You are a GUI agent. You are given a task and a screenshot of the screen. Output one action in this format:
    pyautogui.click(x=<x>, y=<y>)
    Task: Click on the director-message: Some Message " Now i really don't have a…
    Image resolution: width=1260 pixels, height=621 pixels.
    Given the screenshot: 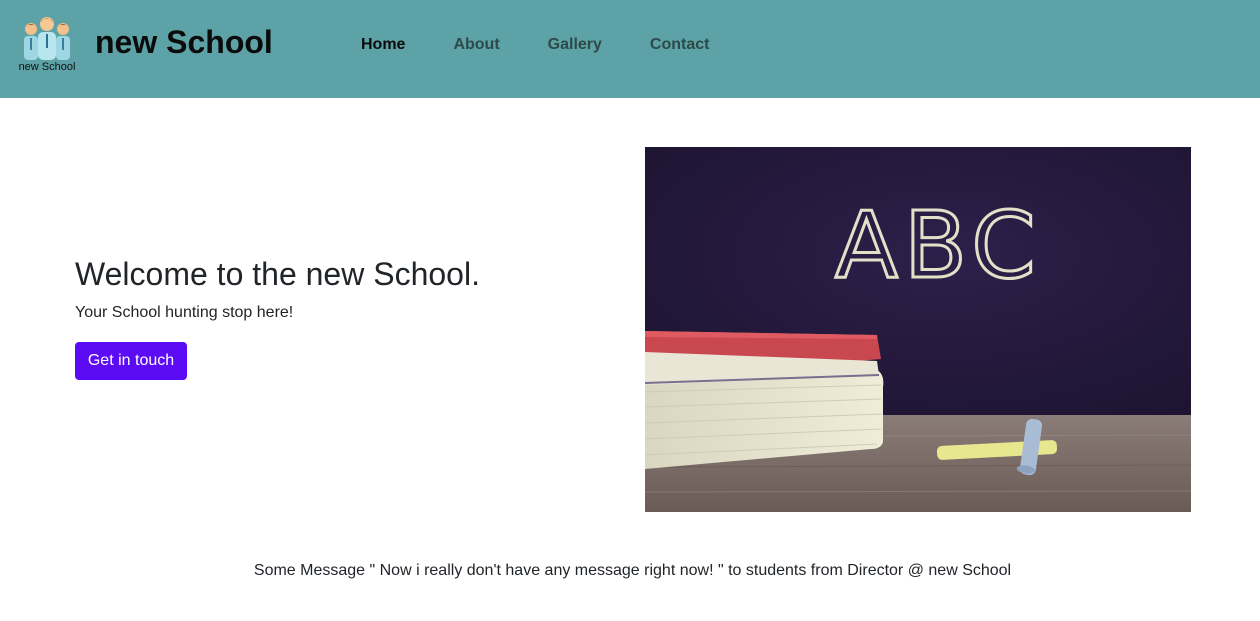 What is the action you would take?
    pyautogui.click(x=632, y=570)
    